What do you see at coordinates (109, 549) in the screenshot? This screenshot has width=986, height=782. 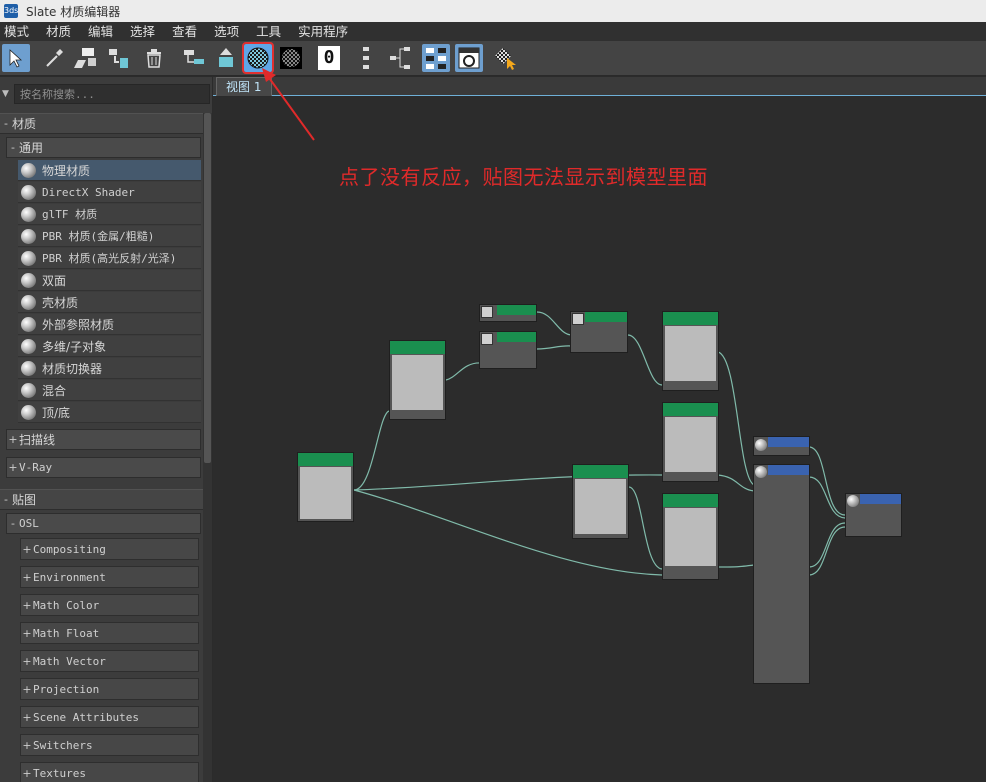 I see `osl-category: + Compositing` at bounding box center [109, 549].